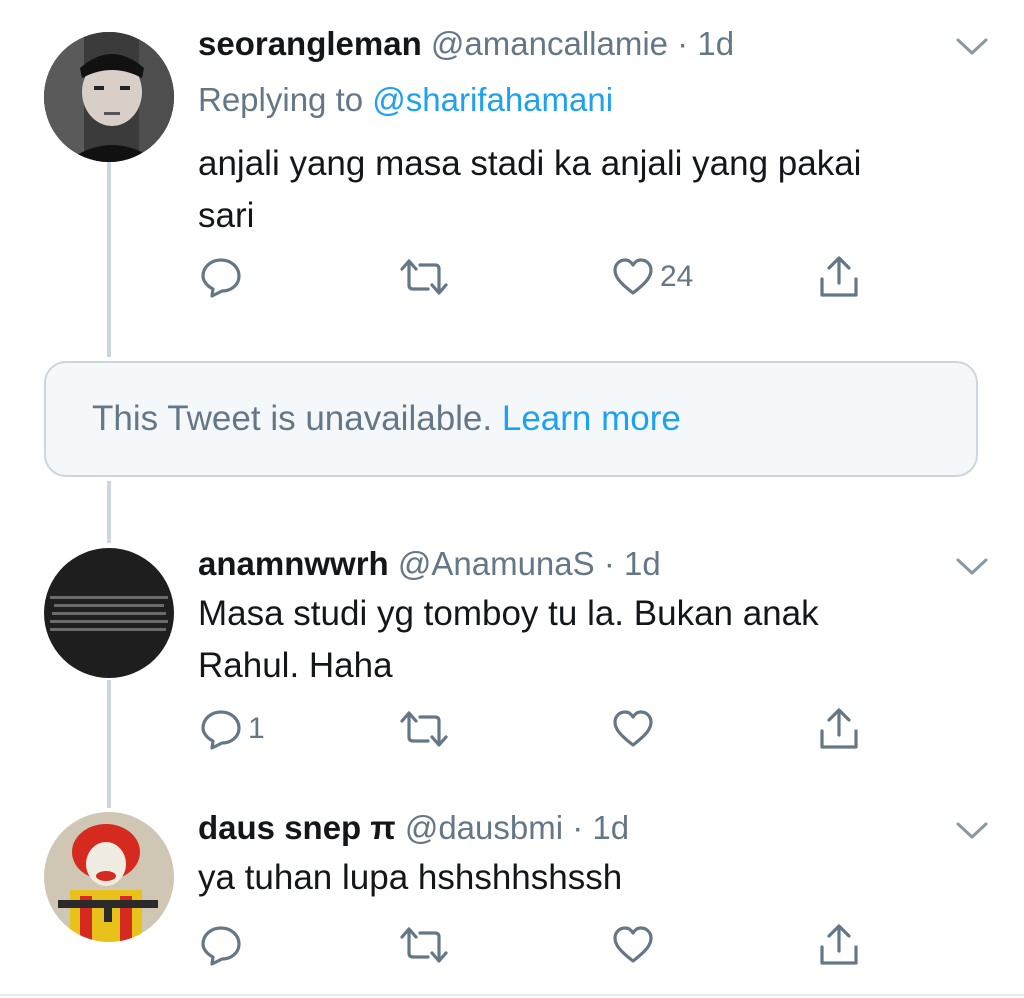 The height and width of the screenshot is (998, 1024). What do you see at coordinates (484, 827) in the screenshot?
I see `username: @dausbmi` at bounding box center [484, 827].